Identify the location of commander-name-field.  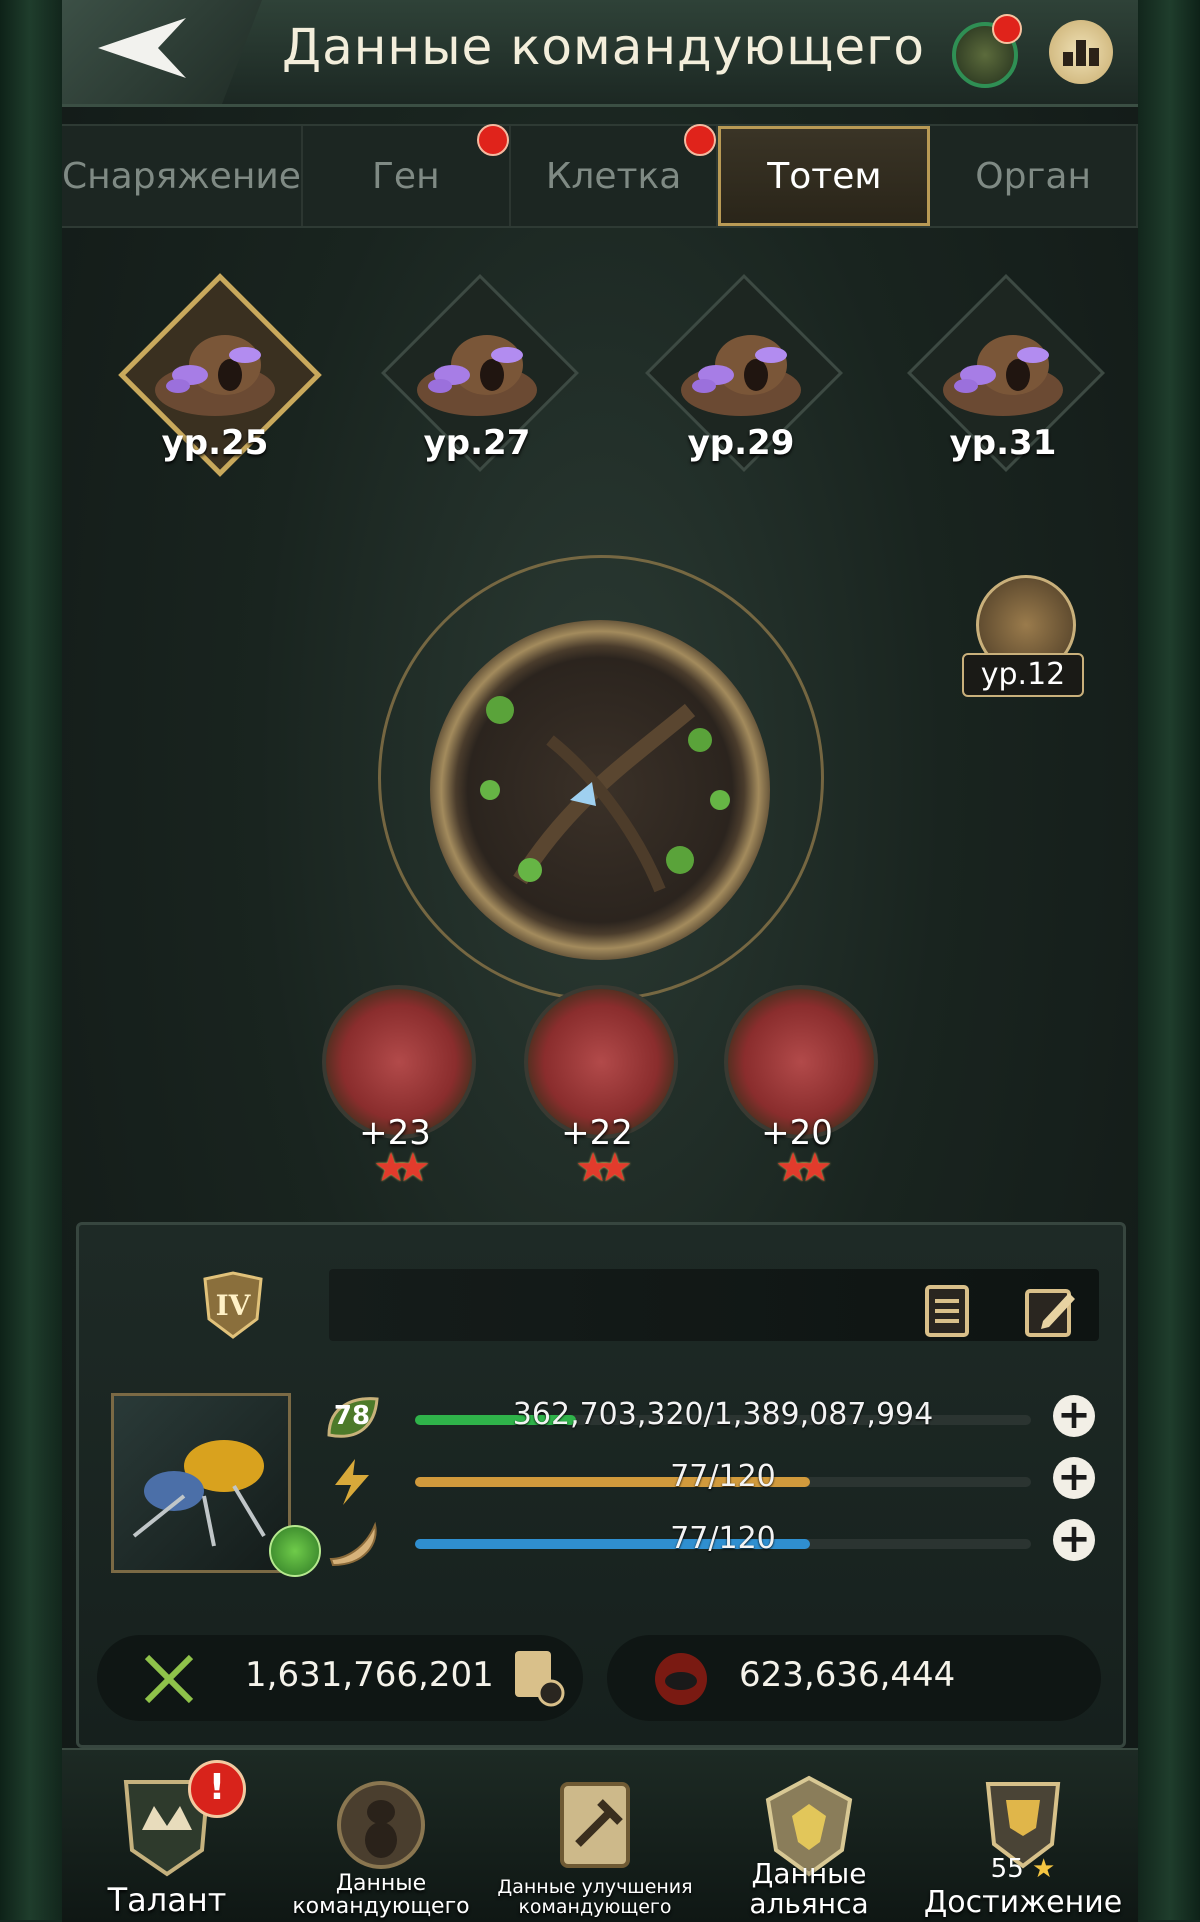
(714, 1305).